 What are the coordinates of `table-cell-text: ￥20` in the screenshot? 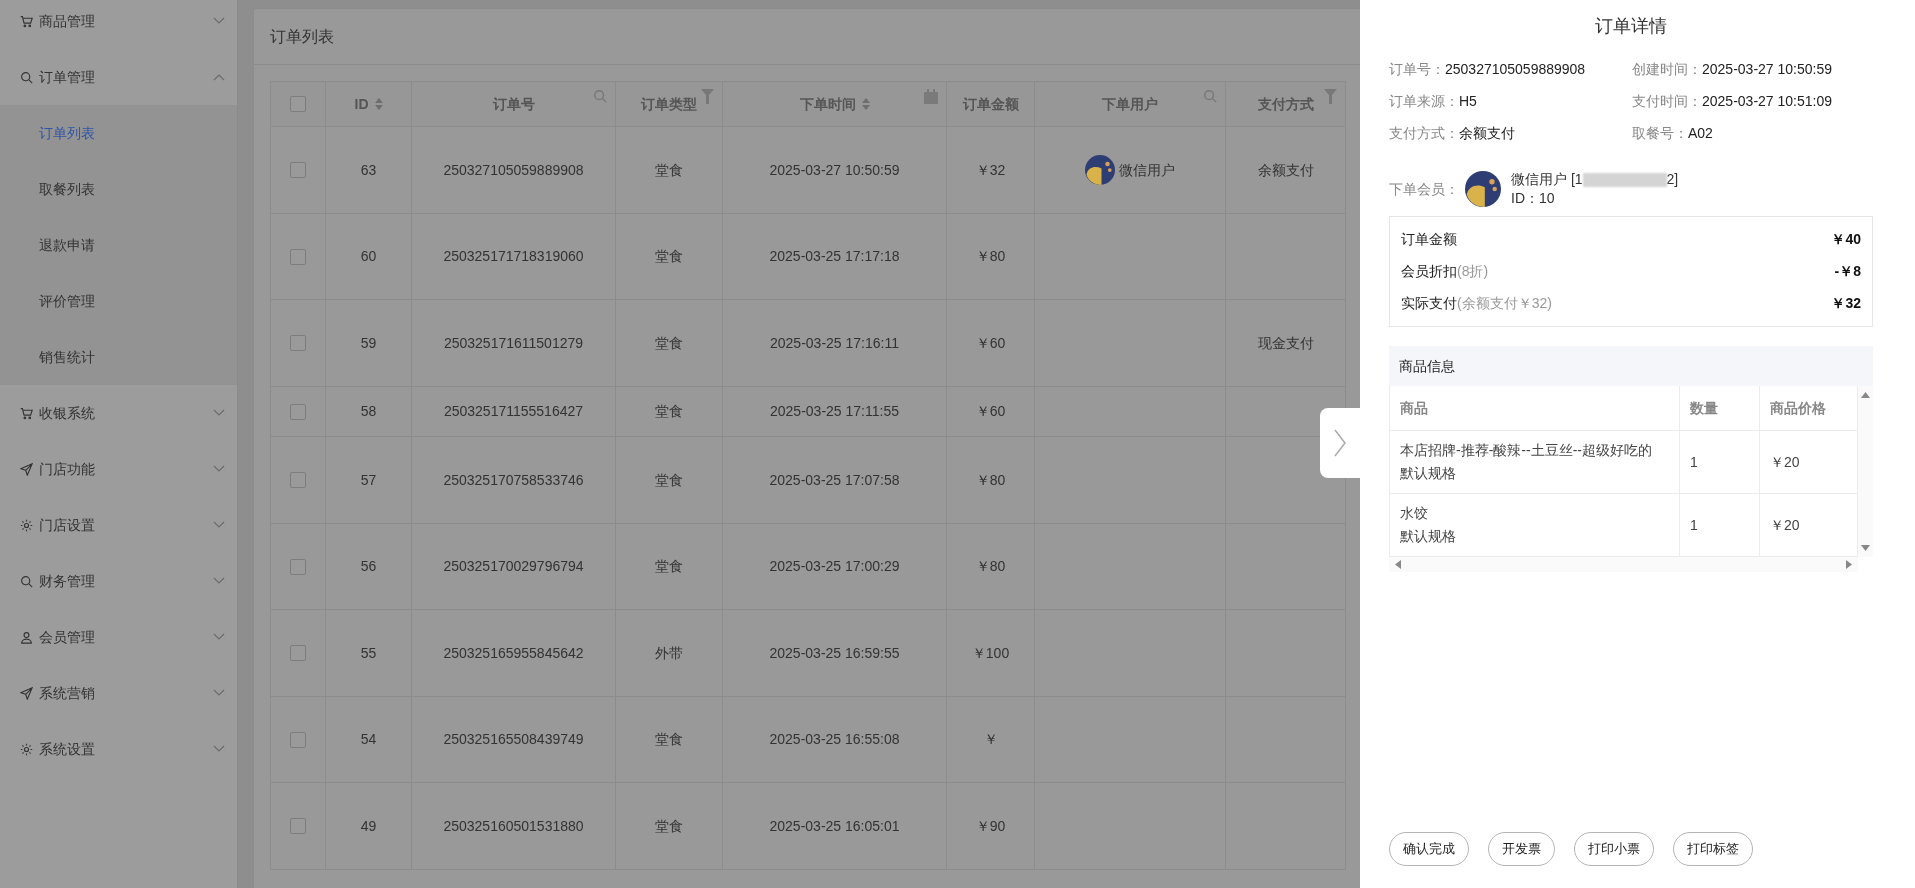 It's located at (1785, 525).